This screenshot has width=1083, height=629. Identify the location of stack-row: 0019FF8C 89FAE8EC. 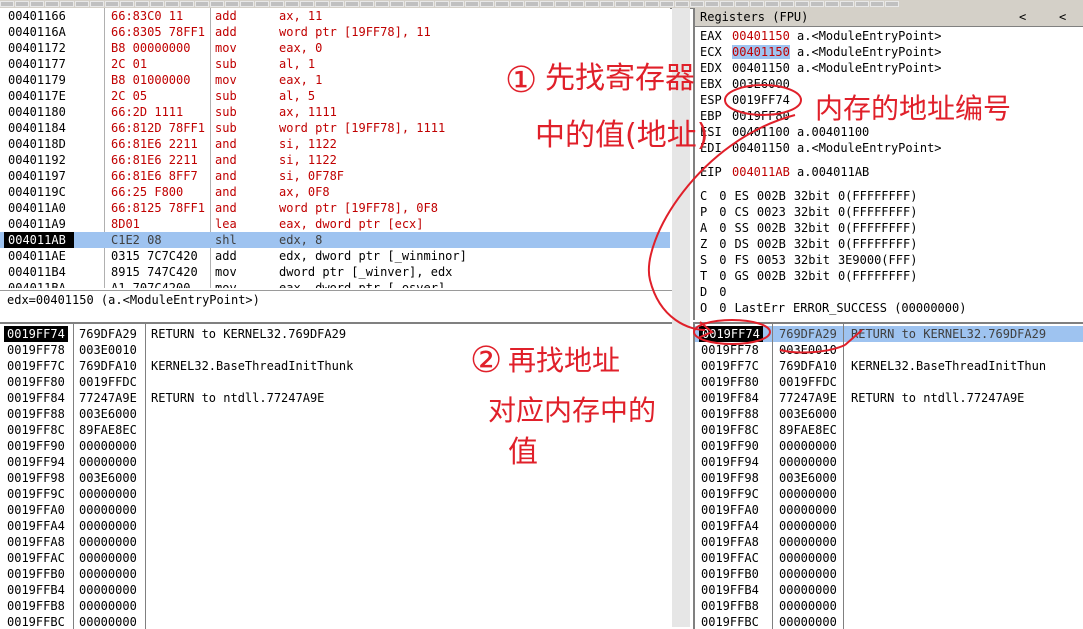
(336, 430).